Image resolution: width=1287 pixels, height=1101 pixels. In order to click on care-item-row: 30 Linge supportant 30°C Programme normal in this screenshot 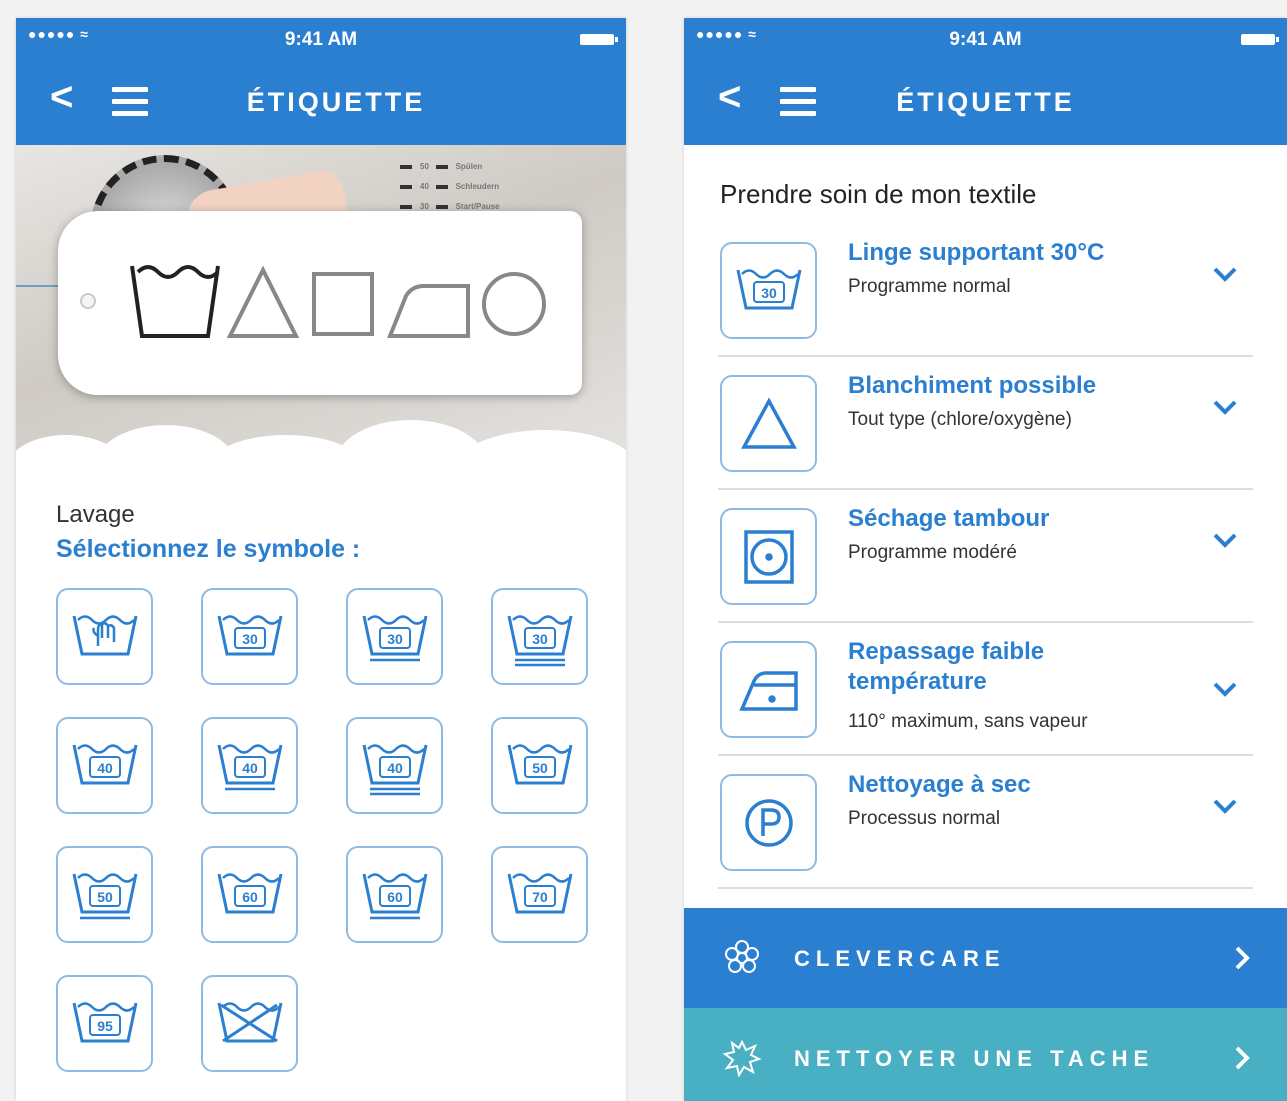, I will do `click(985, 290)`.